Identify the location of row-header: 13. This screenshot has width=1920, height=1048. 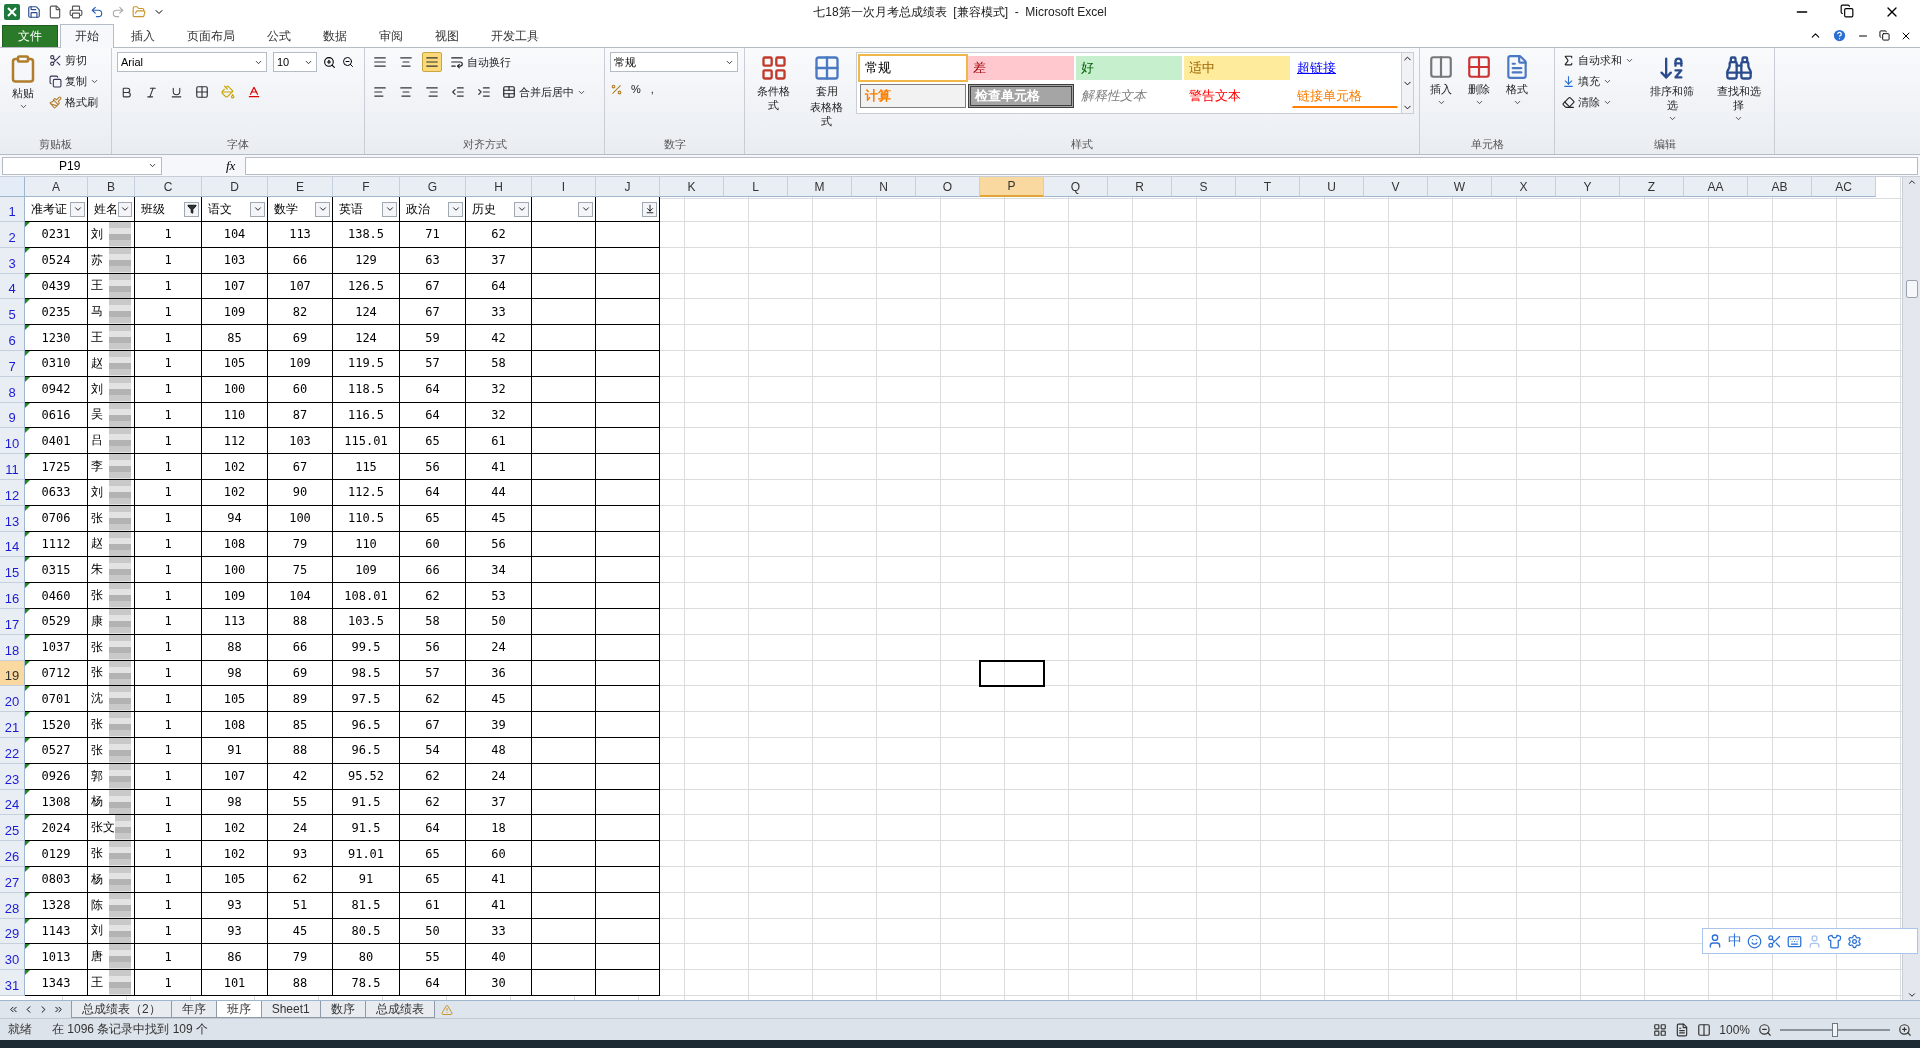
(12, 518).